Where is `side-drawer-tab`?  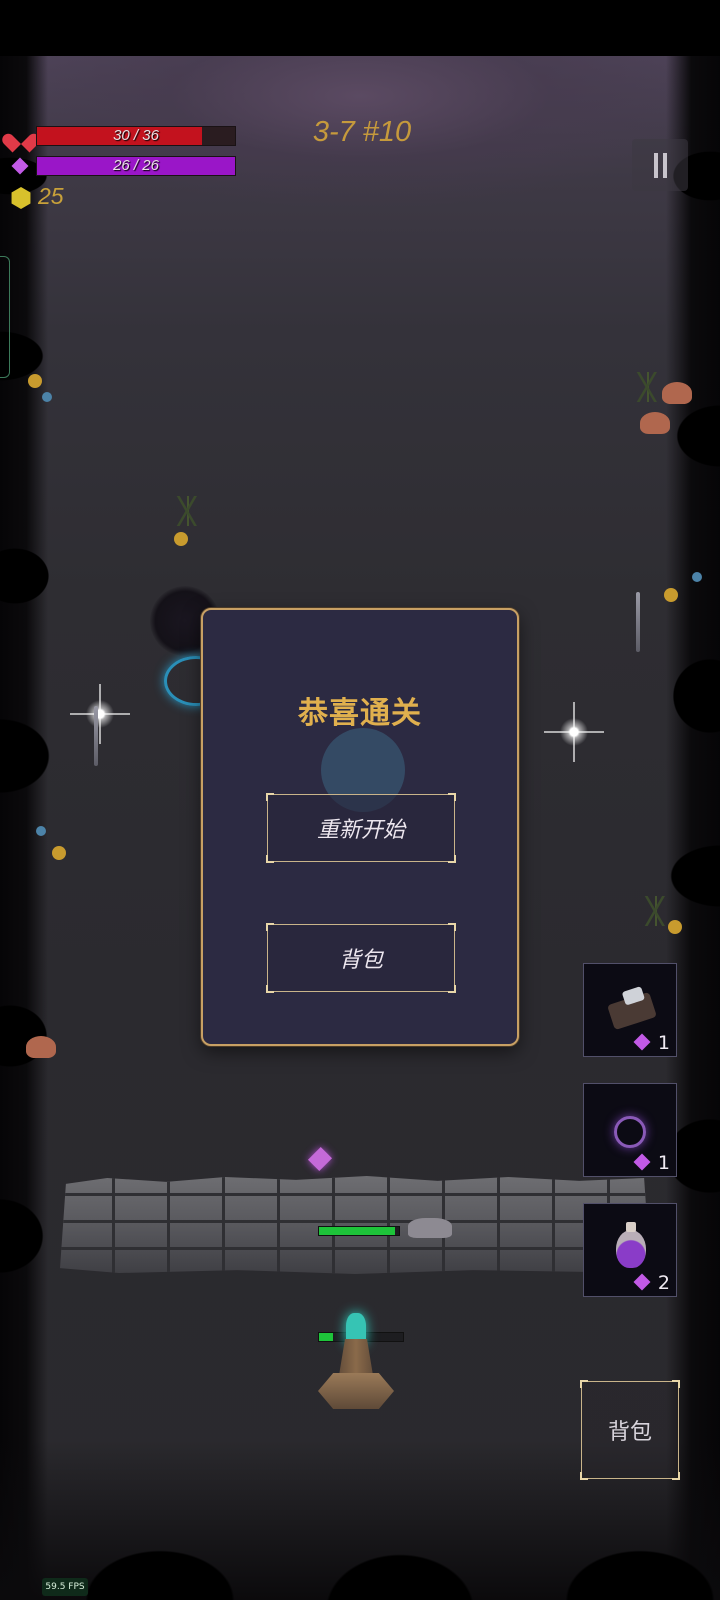
side-drawer-tab is located at coordinates (5, 317).